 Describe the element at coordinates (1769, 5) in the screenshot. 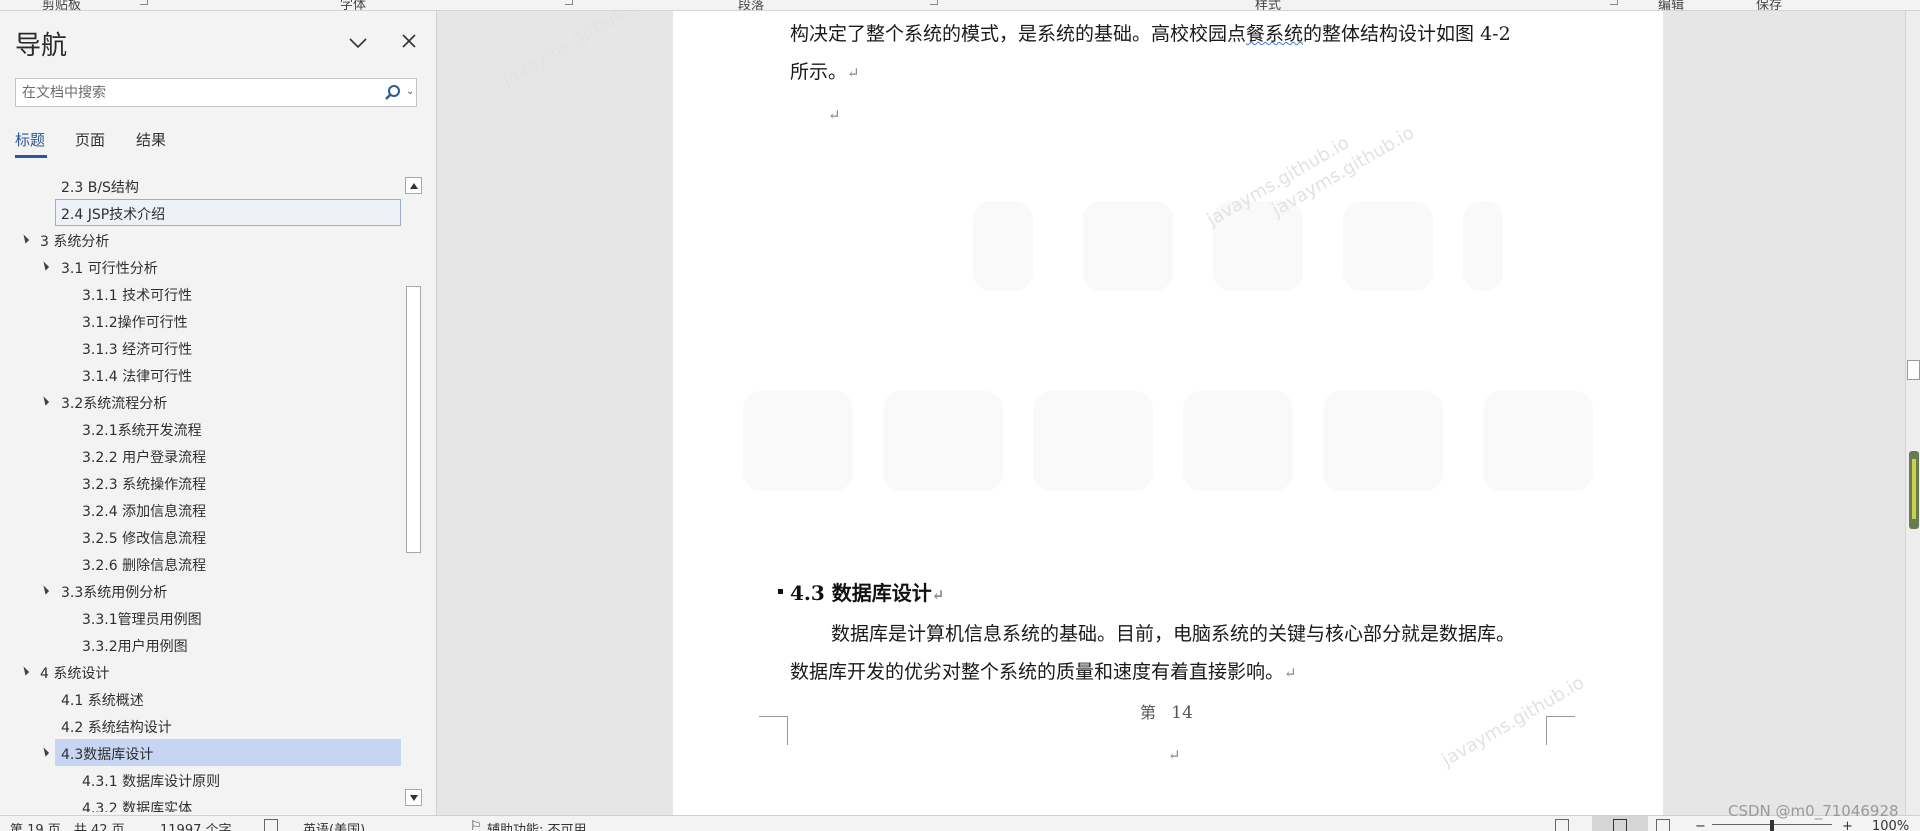

I see `ribbon-group-save: 保存` at that location.